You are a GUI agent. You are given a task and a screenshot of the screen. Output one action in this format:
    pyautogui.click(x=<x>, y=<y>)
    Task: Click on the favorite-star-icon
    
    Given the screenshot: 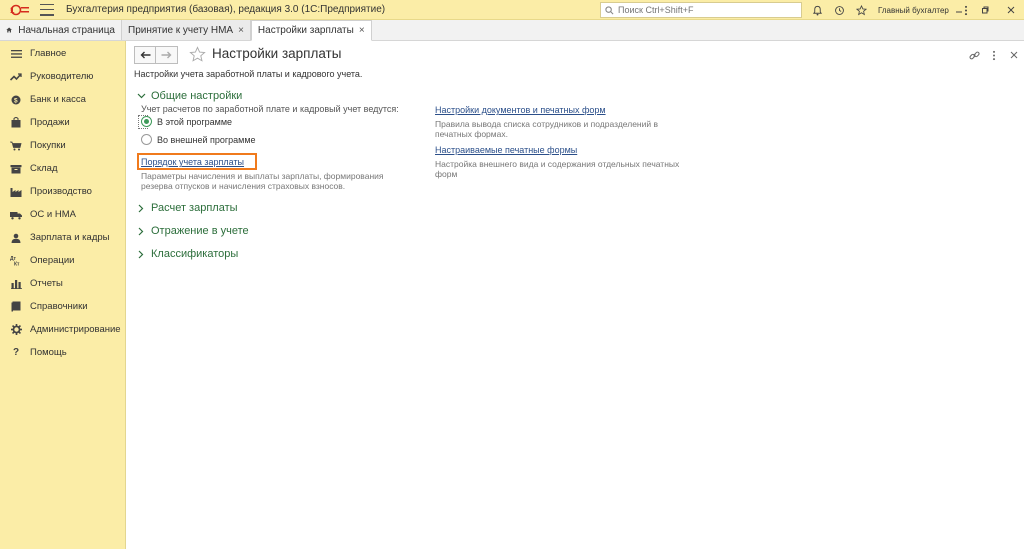 What is the action you would take?
    pyautogui.click(x=197, y=56)
    